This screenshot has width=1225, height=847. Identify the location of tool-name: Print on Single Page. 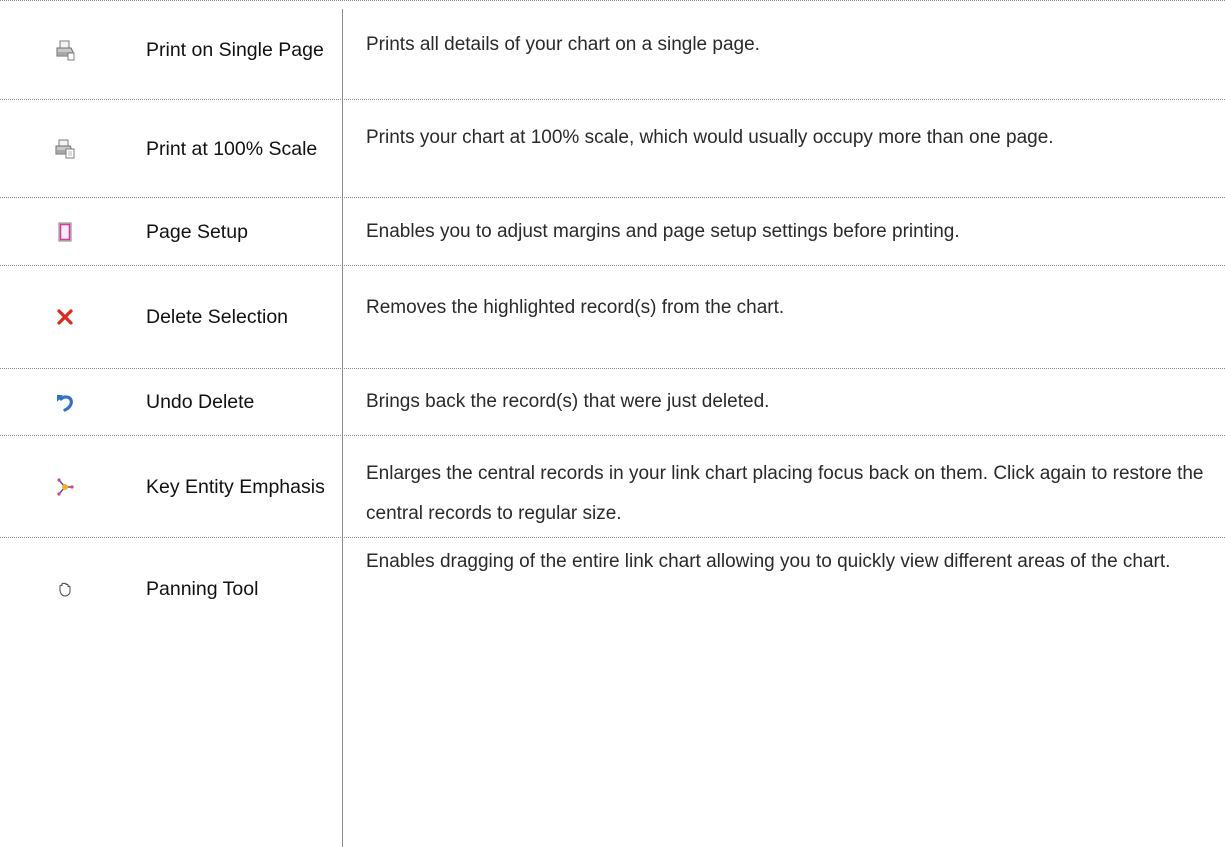
(236, 50).